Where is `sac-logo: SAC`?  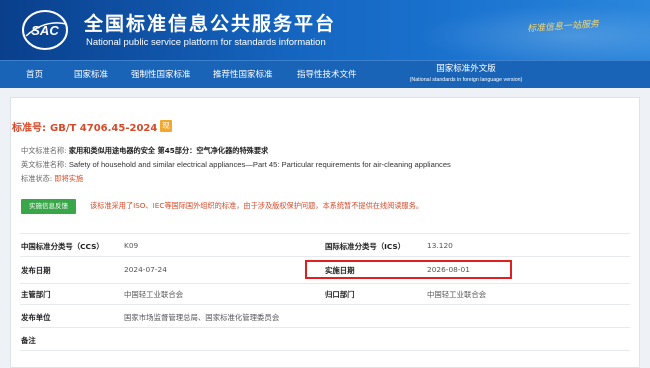 sac-logo: SAC is located at coordinates (45, 30).